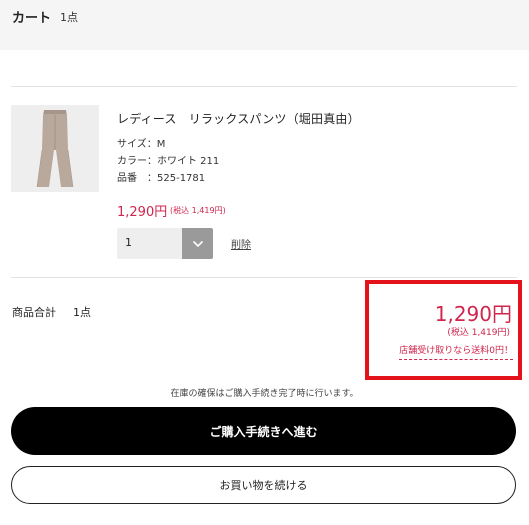  Describe the element at coordinates (82, 312) in the screenshot. I see `subtotal-count: 1点` at that location.